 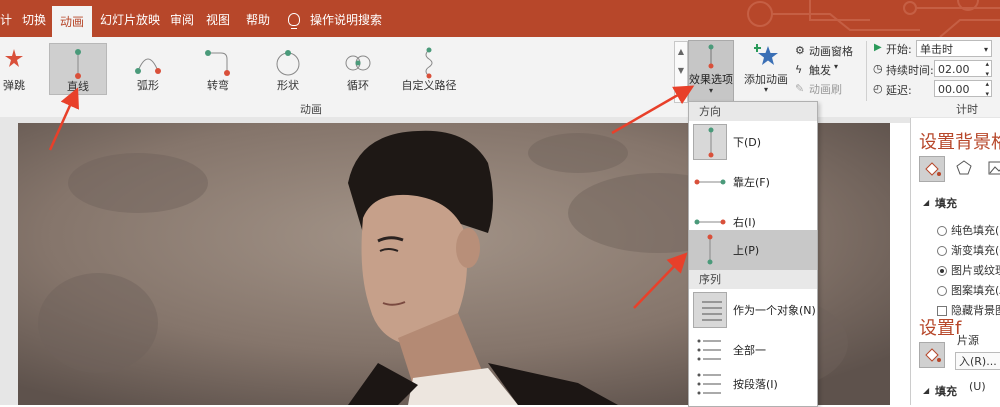 What do you see at coordinates (288, 85) in the screenshot?
I see `animation-label: 形状` at bounding box center [288, 85].